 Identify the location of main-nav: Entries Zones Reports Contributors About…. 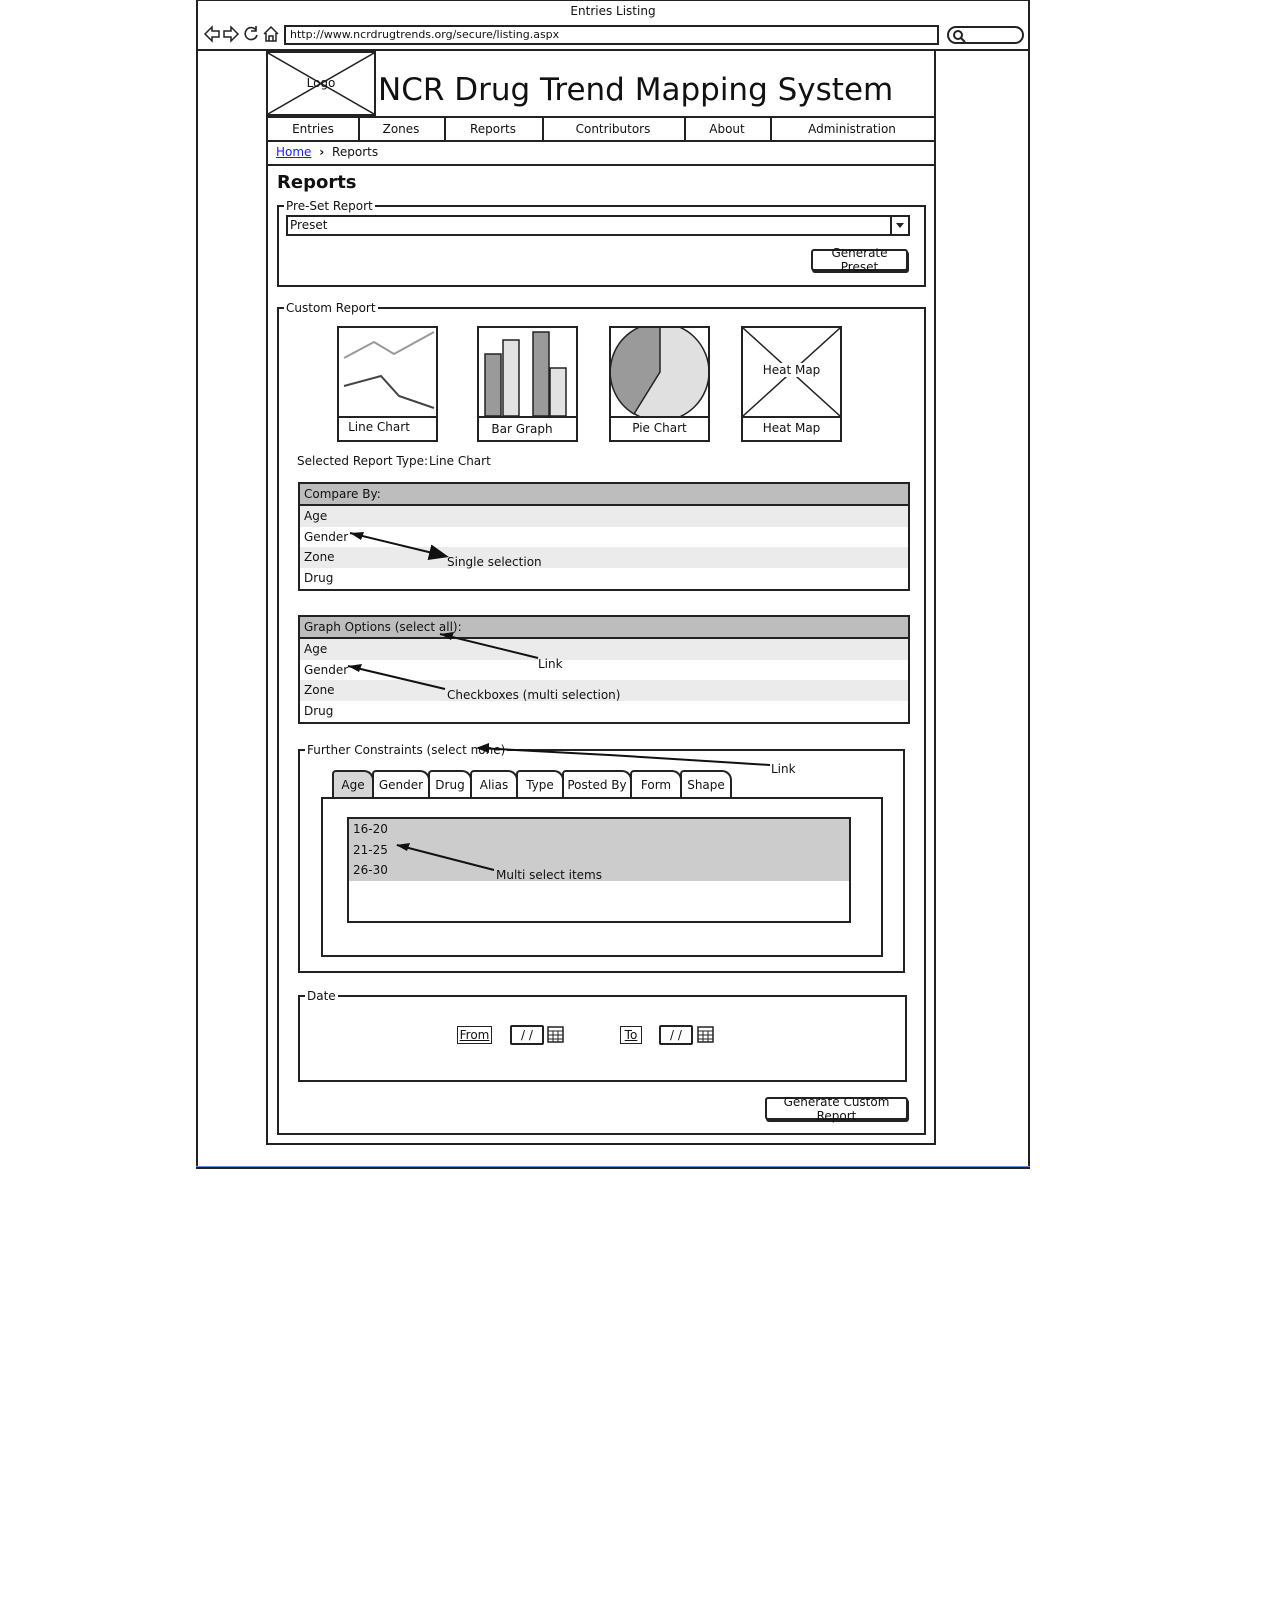
(601, 129).